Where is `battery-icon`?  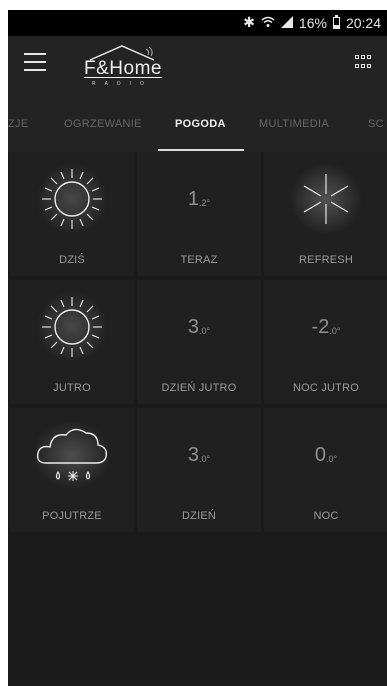 battery-icon is located at coordinates (336, 21).